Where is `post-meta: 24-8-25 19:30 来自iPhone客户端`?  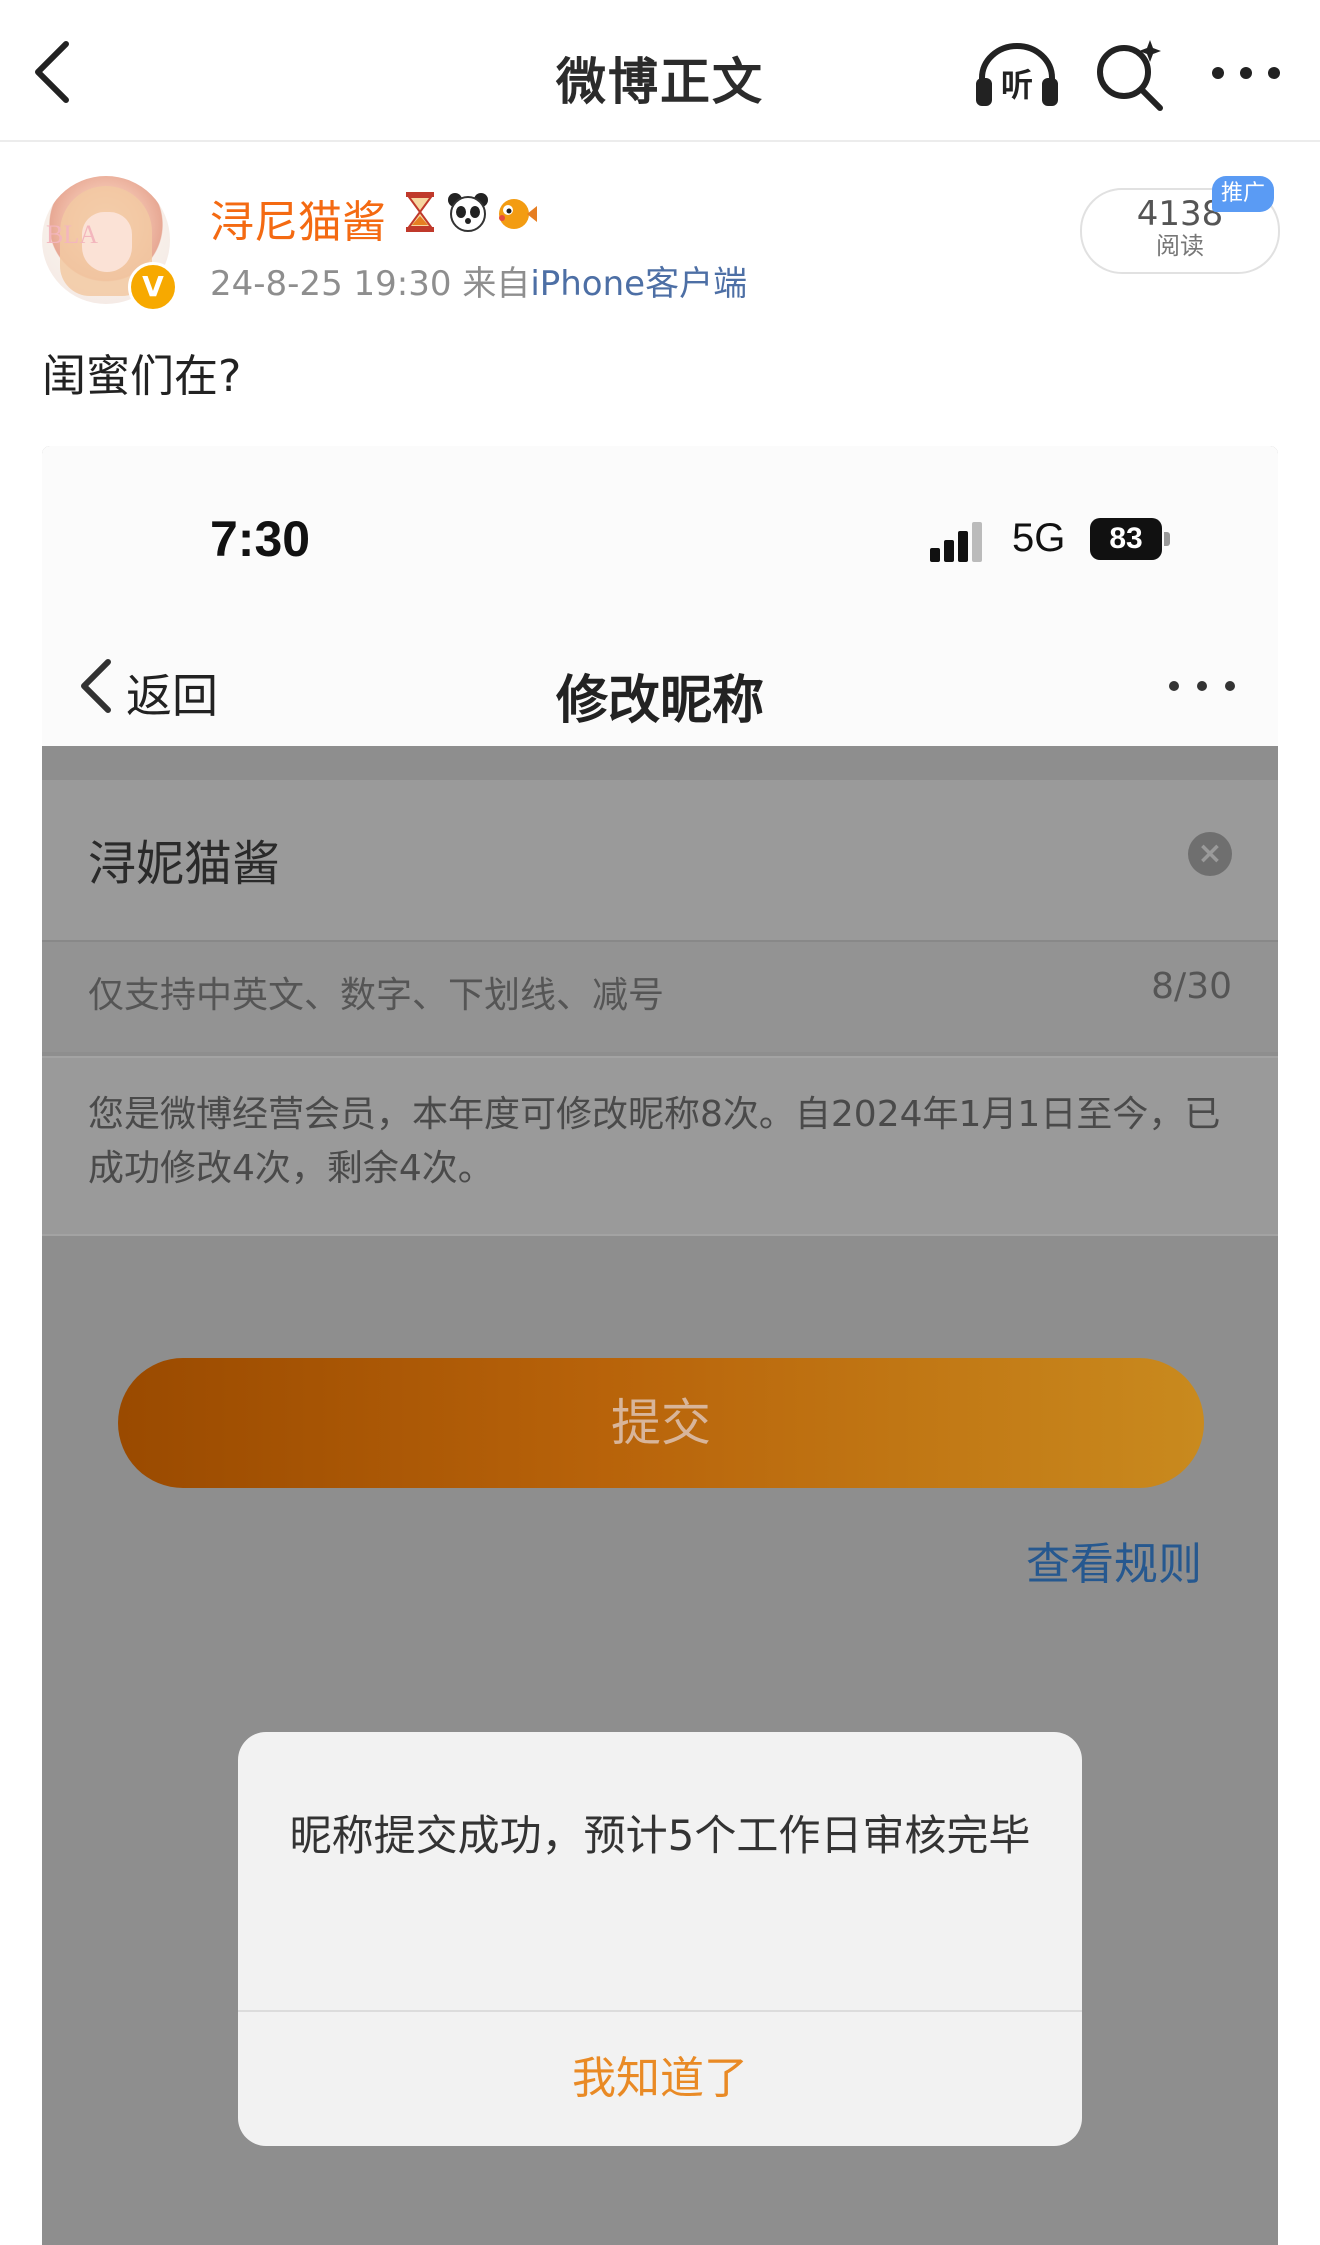
post-meta: 24-8-25 19:30 来自iPhone客户端 is located at coordinates (478, 280).